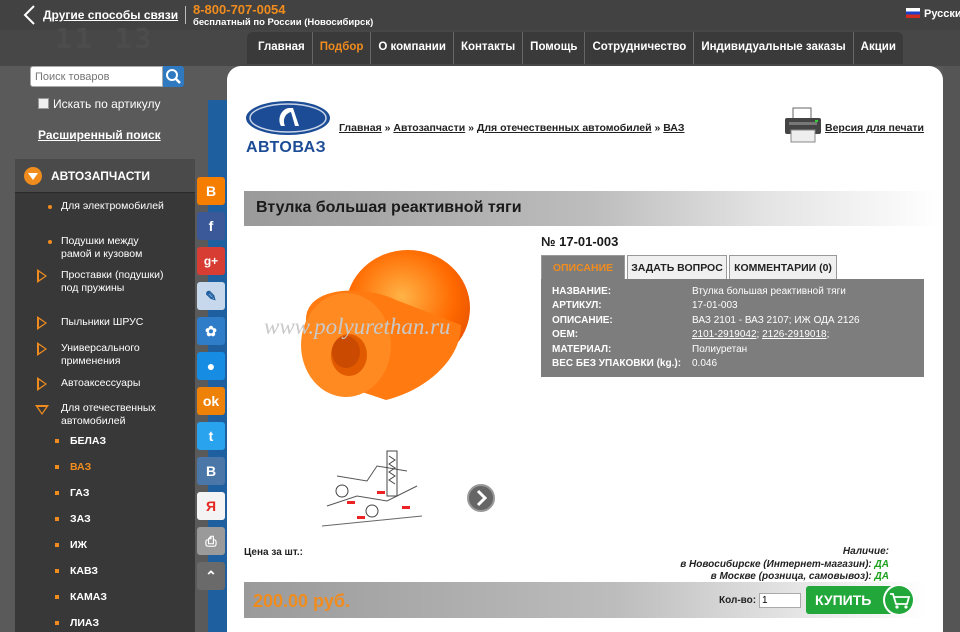 This screenshot has width=960, height=632. Describe the element at coordinates (279, 48) in the screenshot. I see `nav-home: Главная` at that location.